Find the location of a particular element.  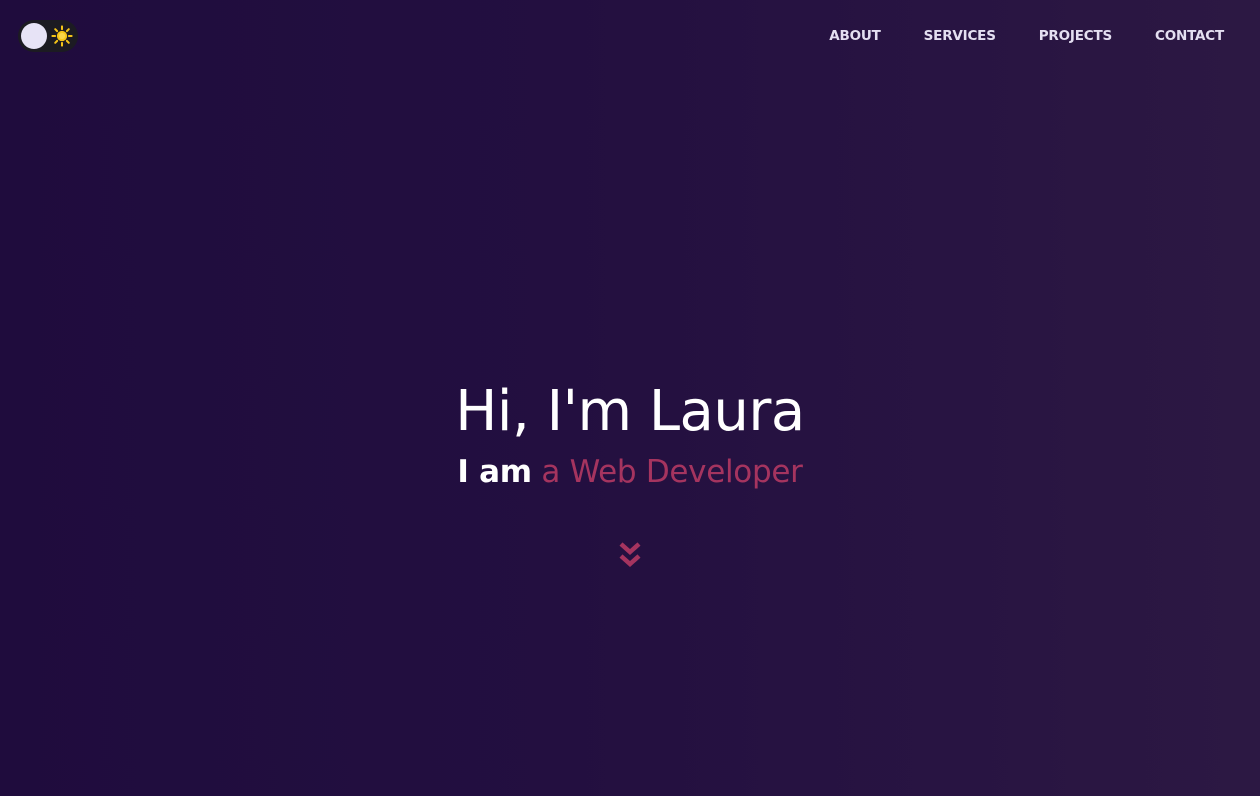

hero-subtitle: I am a Web Developer is located at coordinates (630, 472).